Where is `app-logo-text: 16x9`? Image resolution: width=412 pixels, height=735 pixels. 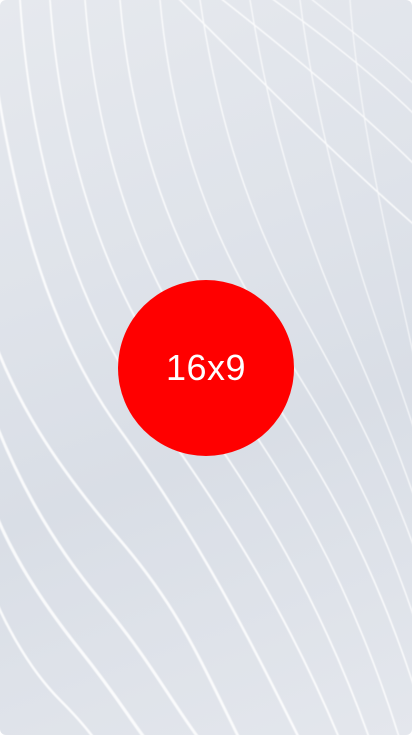
app-logo-text: 16x9 is located at coordinates (206, 367).